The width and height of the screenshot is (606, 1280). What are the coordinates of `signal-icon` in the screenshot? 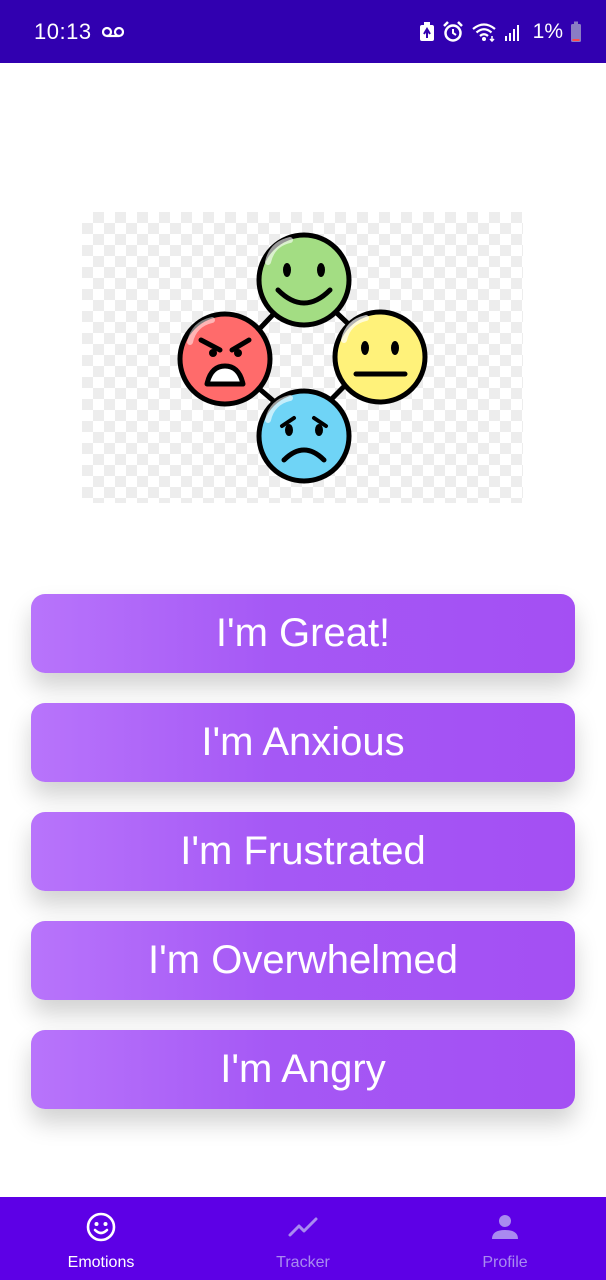 It's located at (513, 32).